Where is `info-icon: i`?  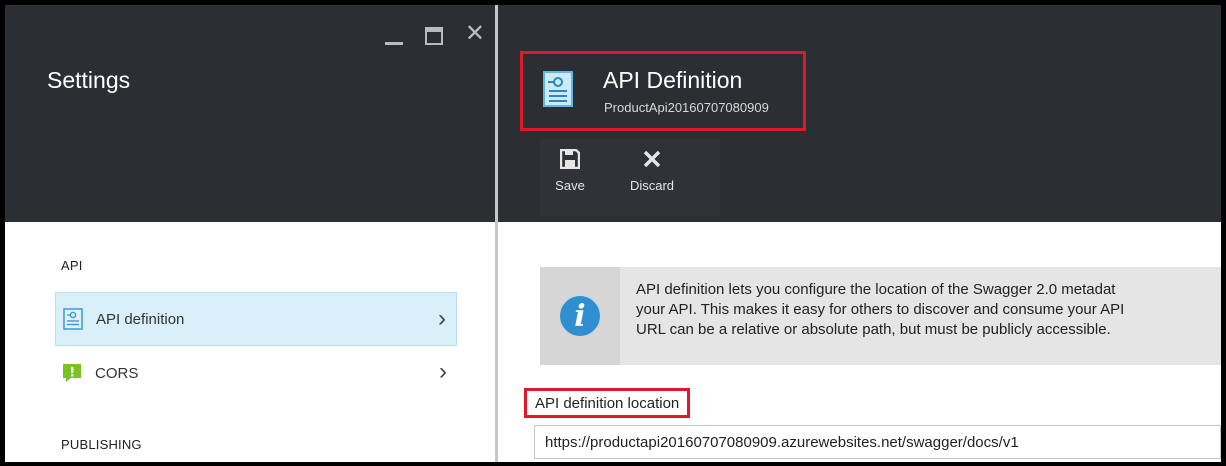 info-icon: i is located at coordinates (580, 316).